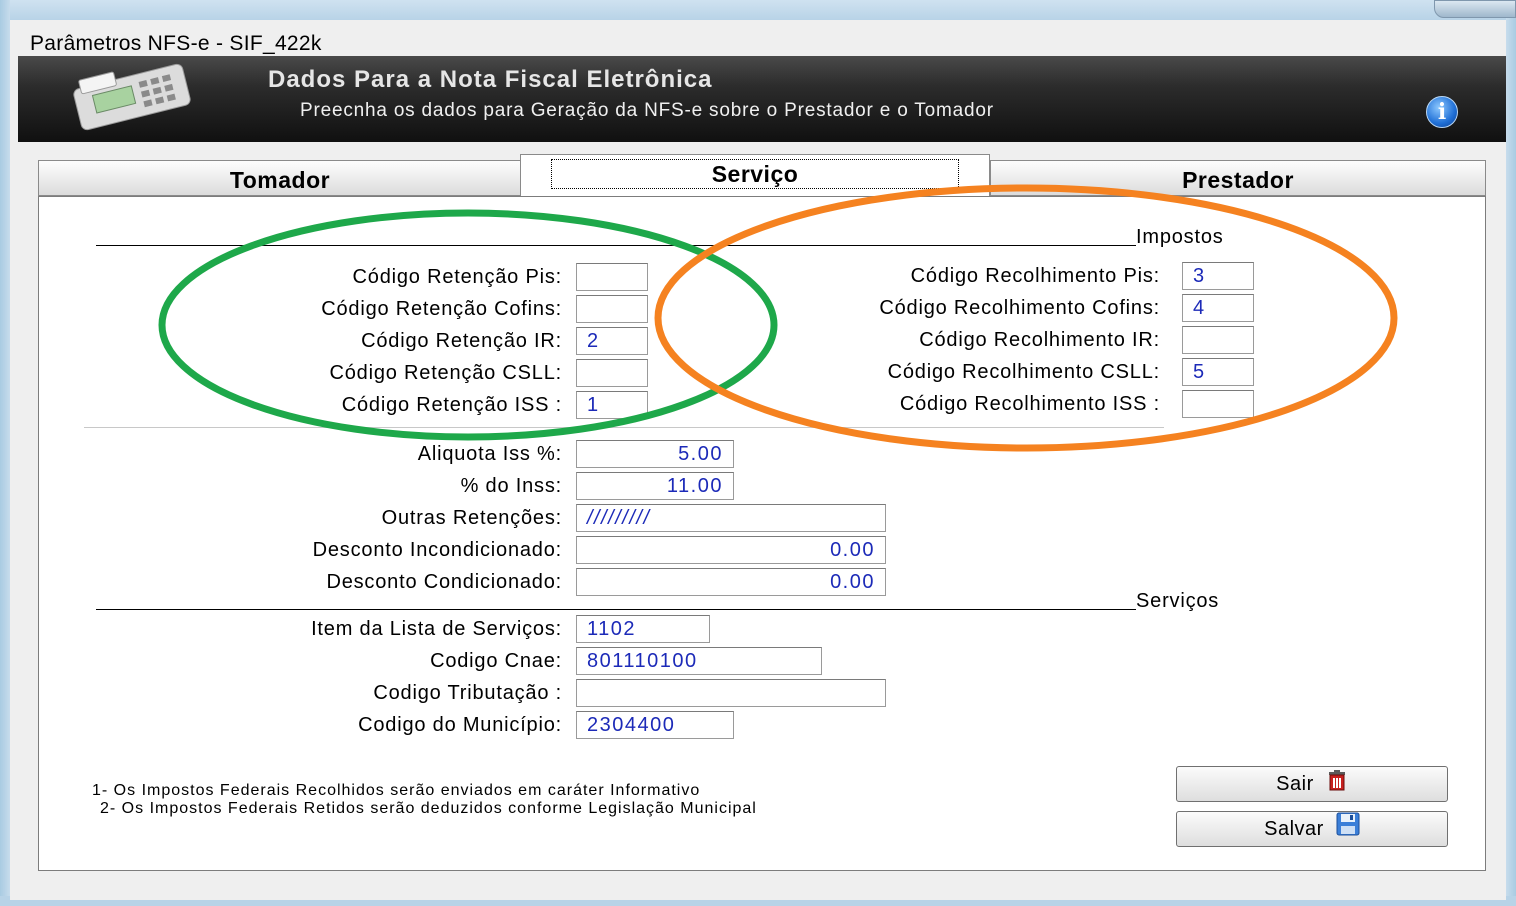 The image size is (1516, 906). Describe the element at coordinates (437, 550) in the screenshot. I see `desconto-incondicionado-label: Desconto Incondicionado:` at that location.